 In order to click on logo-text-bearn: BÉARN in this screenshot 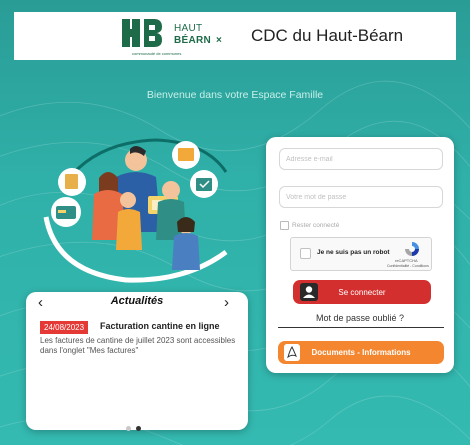, I will do `click(193, 40)`.